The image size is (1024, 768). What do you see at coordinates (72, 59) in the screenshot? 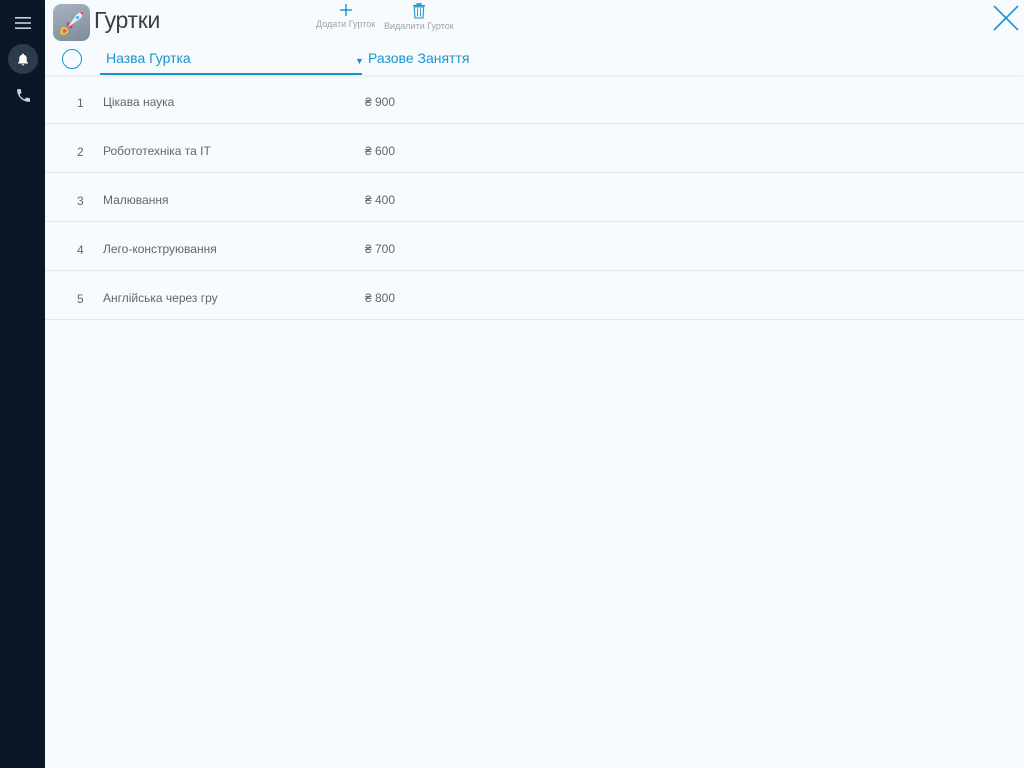
I see `select-all-checkbox` at bounding box center [72, 59].